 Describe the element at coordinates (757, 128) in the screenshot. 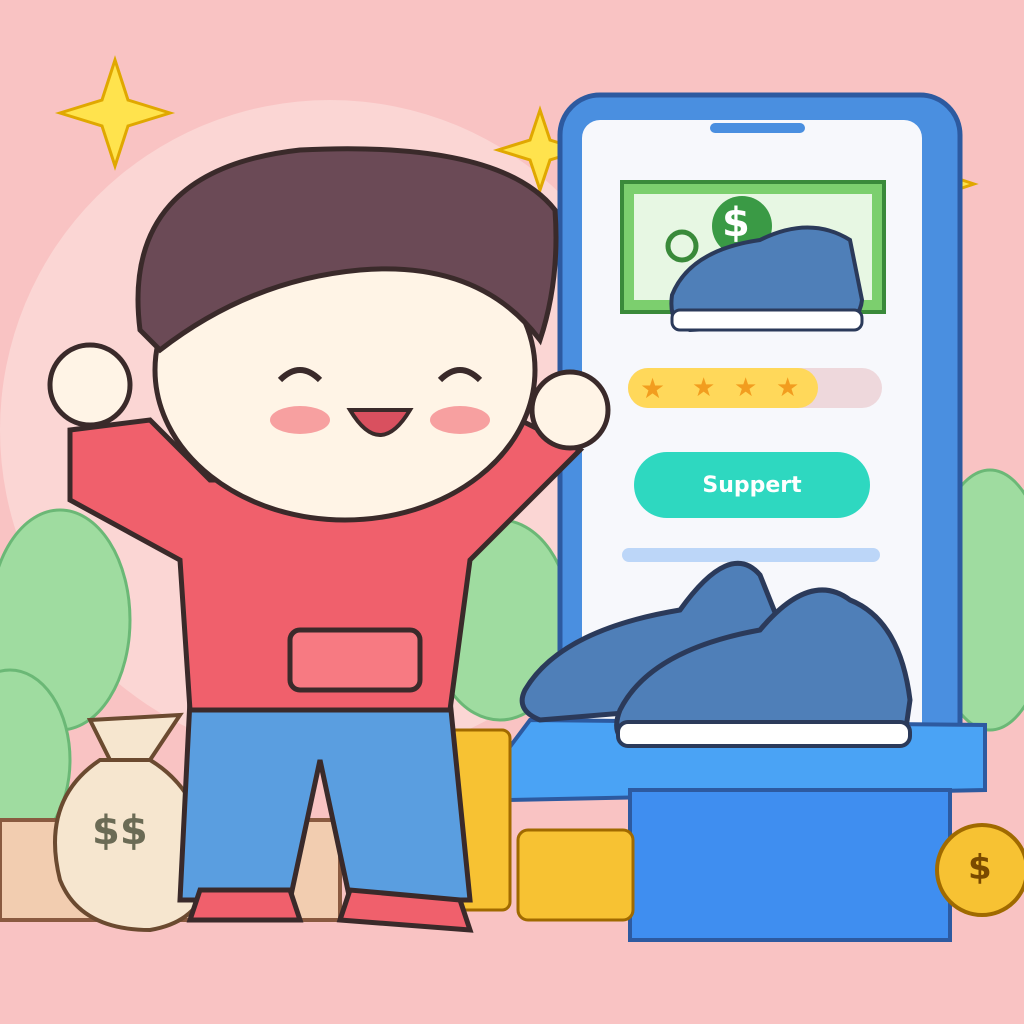

I see `phone-speaker` at that location.